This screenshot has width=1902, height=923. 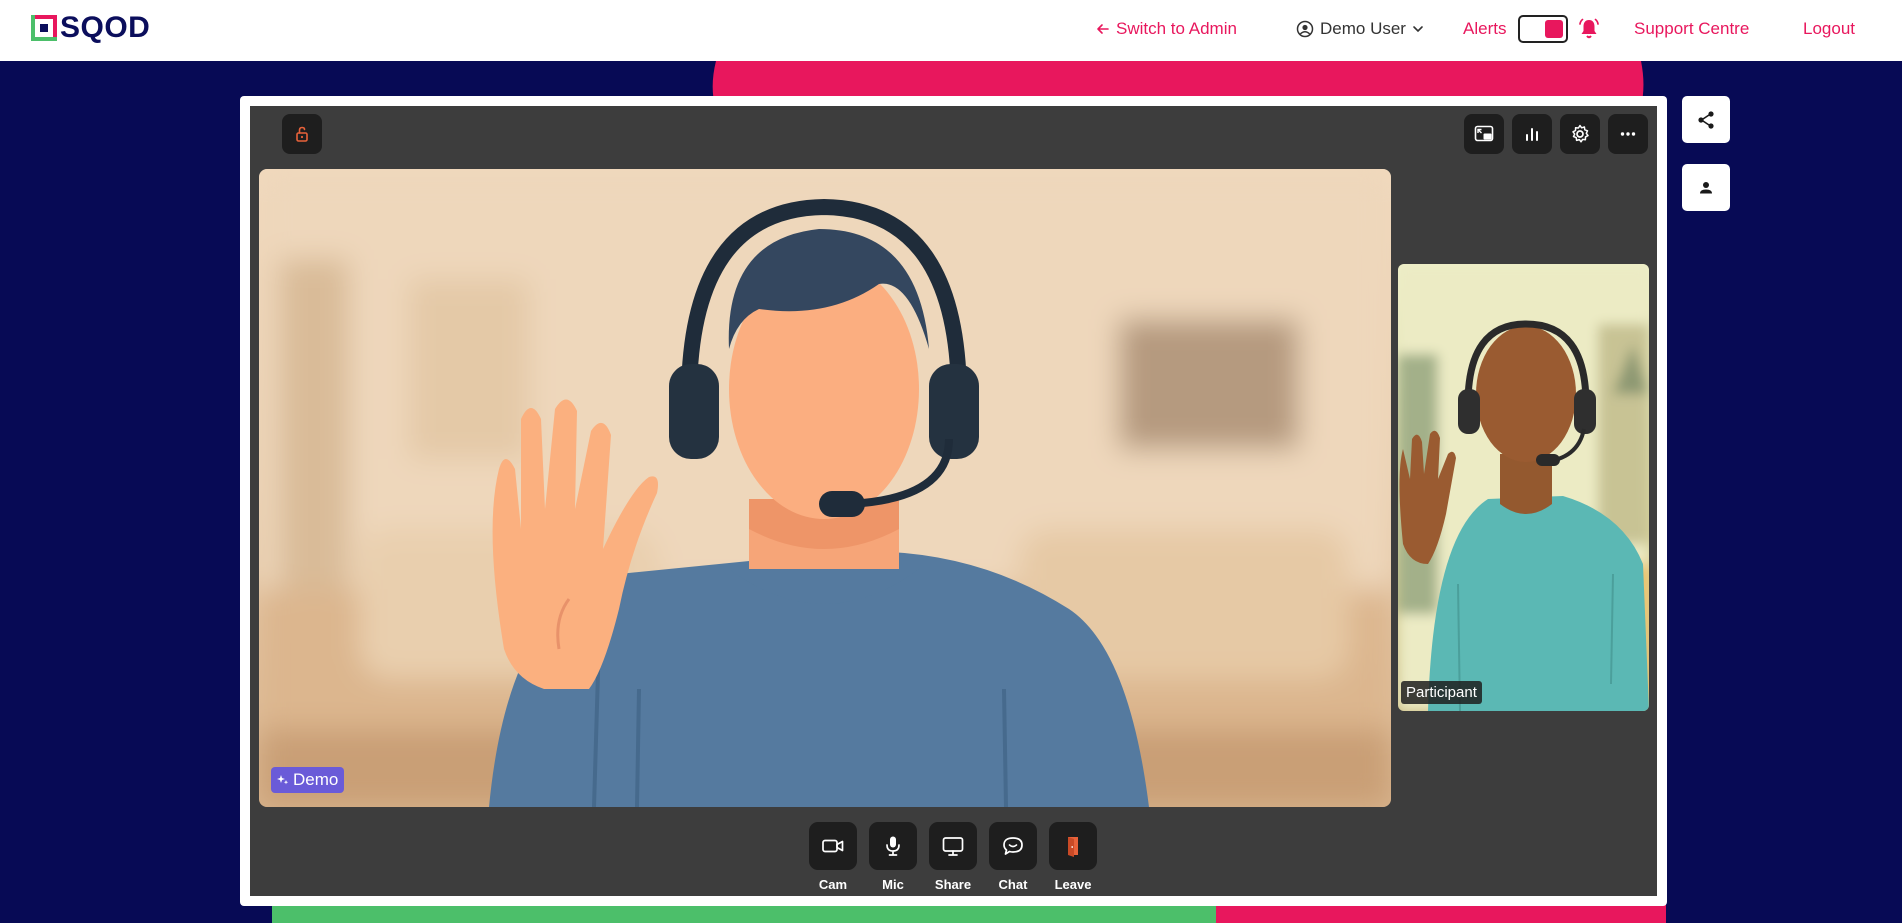 What do you see at coordinates (1103, 29) in the screenshot?
I see `arrow-left-icon` at bounding box center [1103, 29].